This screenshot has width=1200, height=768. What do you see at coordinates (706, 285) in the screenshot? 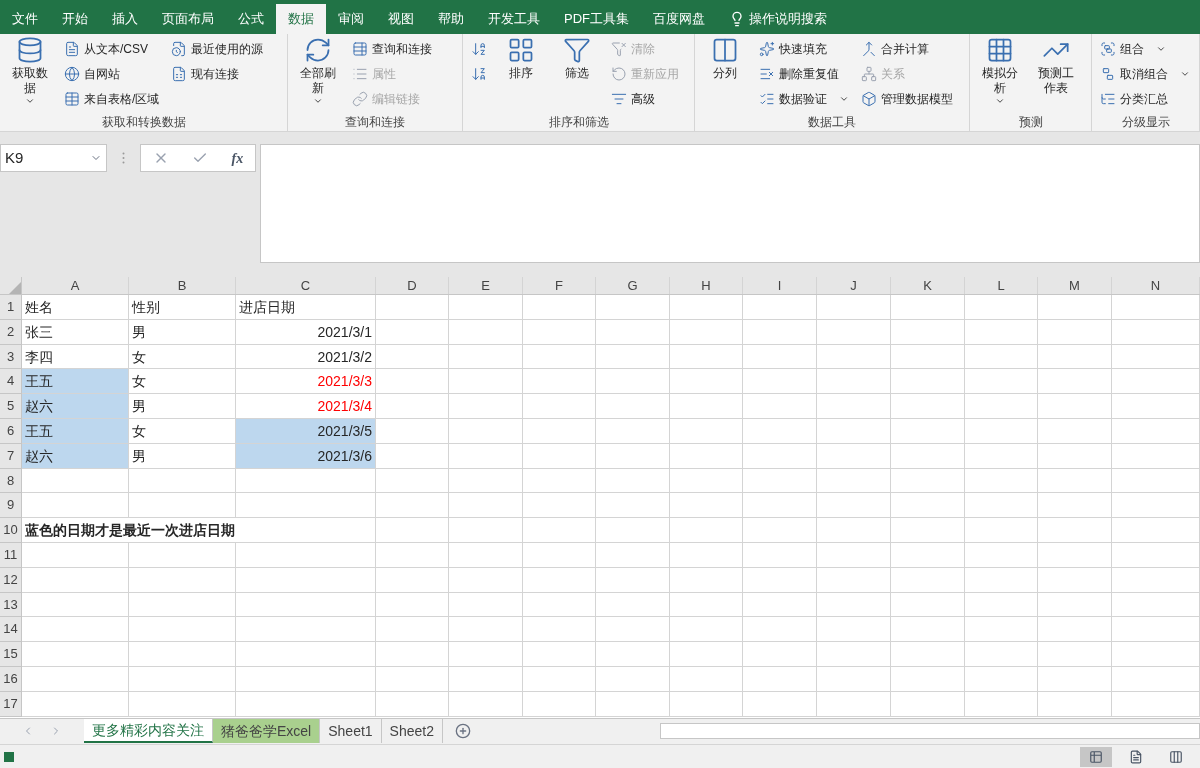
I see `column-header: H` at bounding box center [706, 285].